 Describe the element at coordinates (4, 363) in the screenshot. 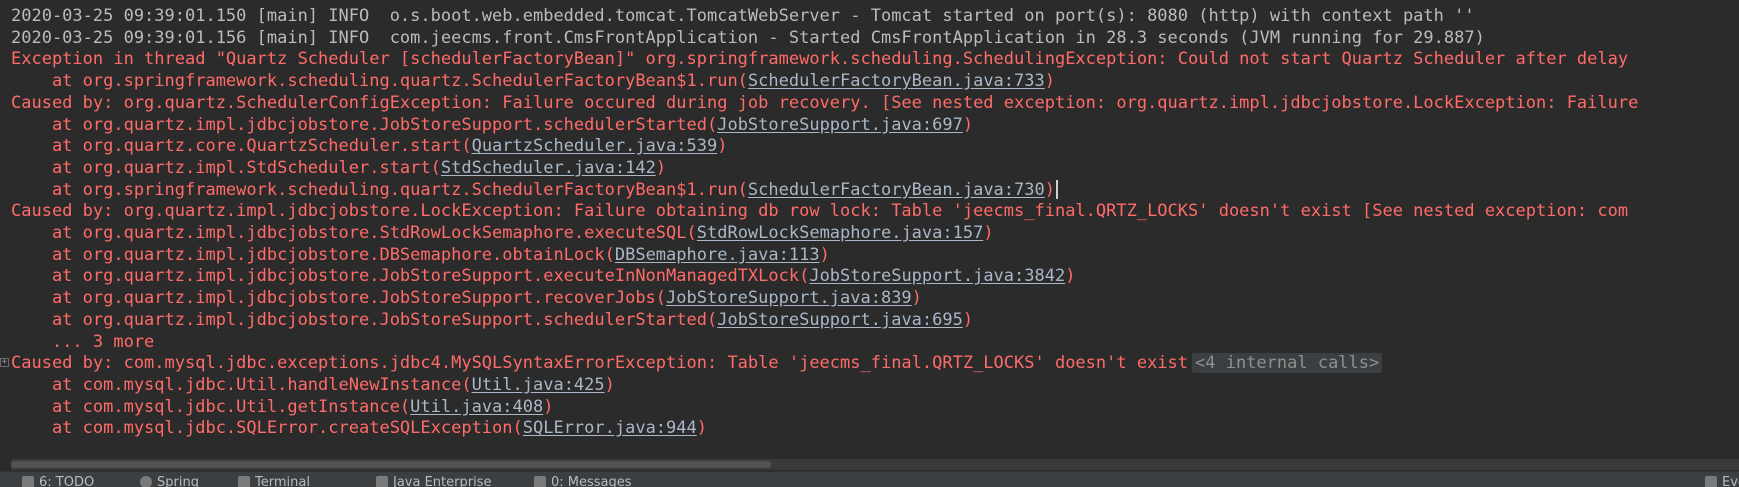

I see `expand-fold-icon: +` at that location.